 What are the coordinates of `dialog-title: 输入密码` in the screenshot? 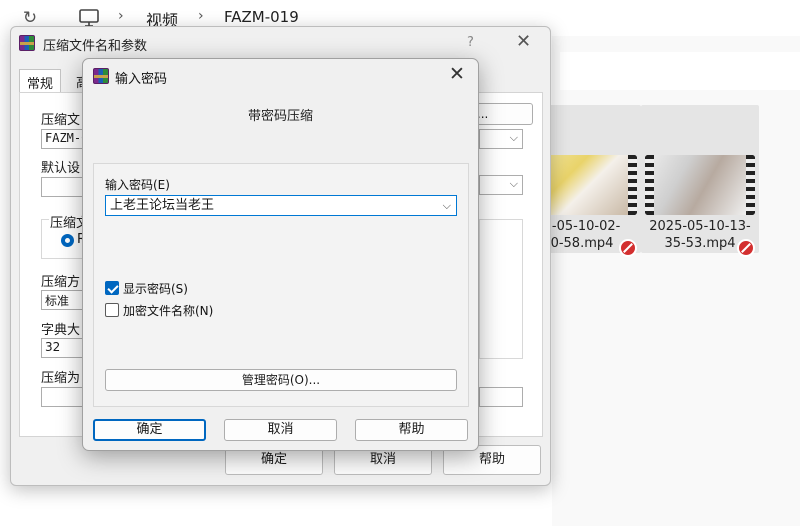 It's located at (141, 79).